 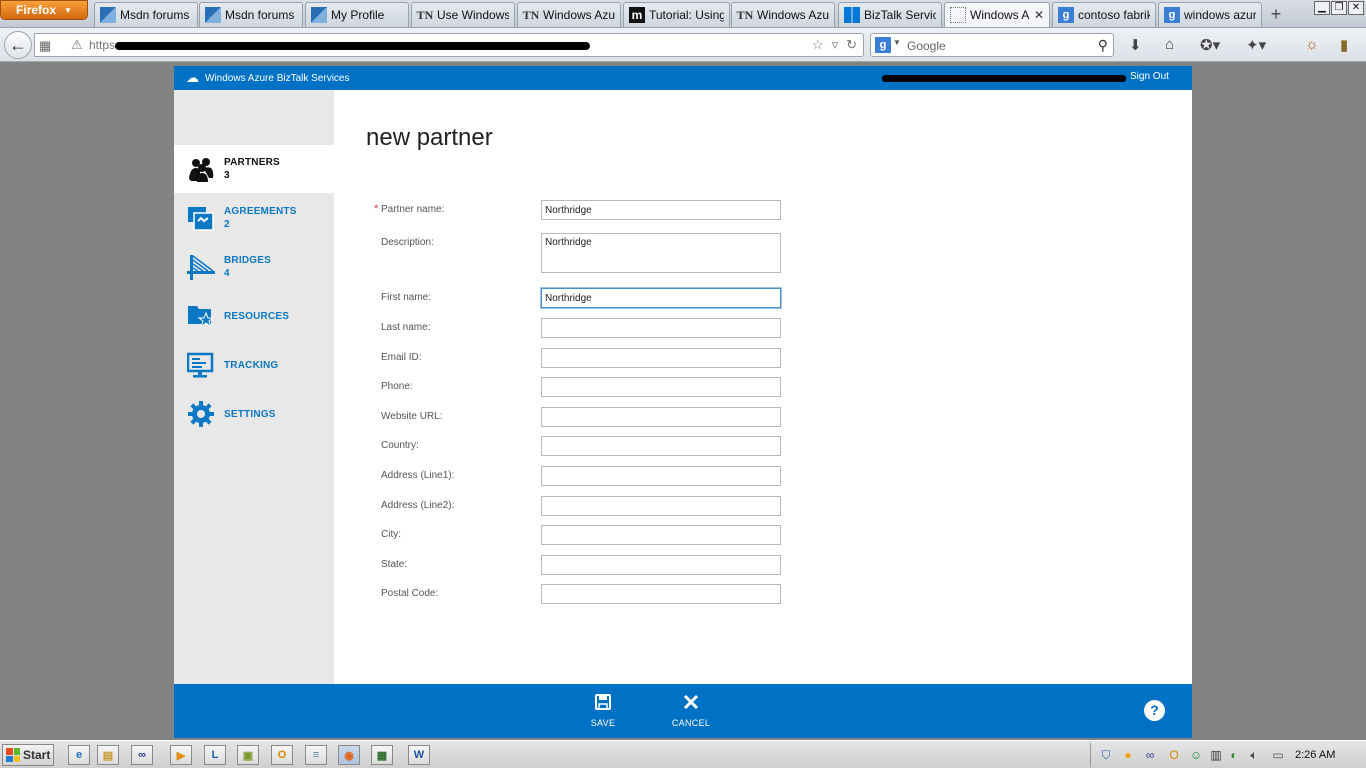 I want to click on address-line2-input, so click(x=661, y=506).